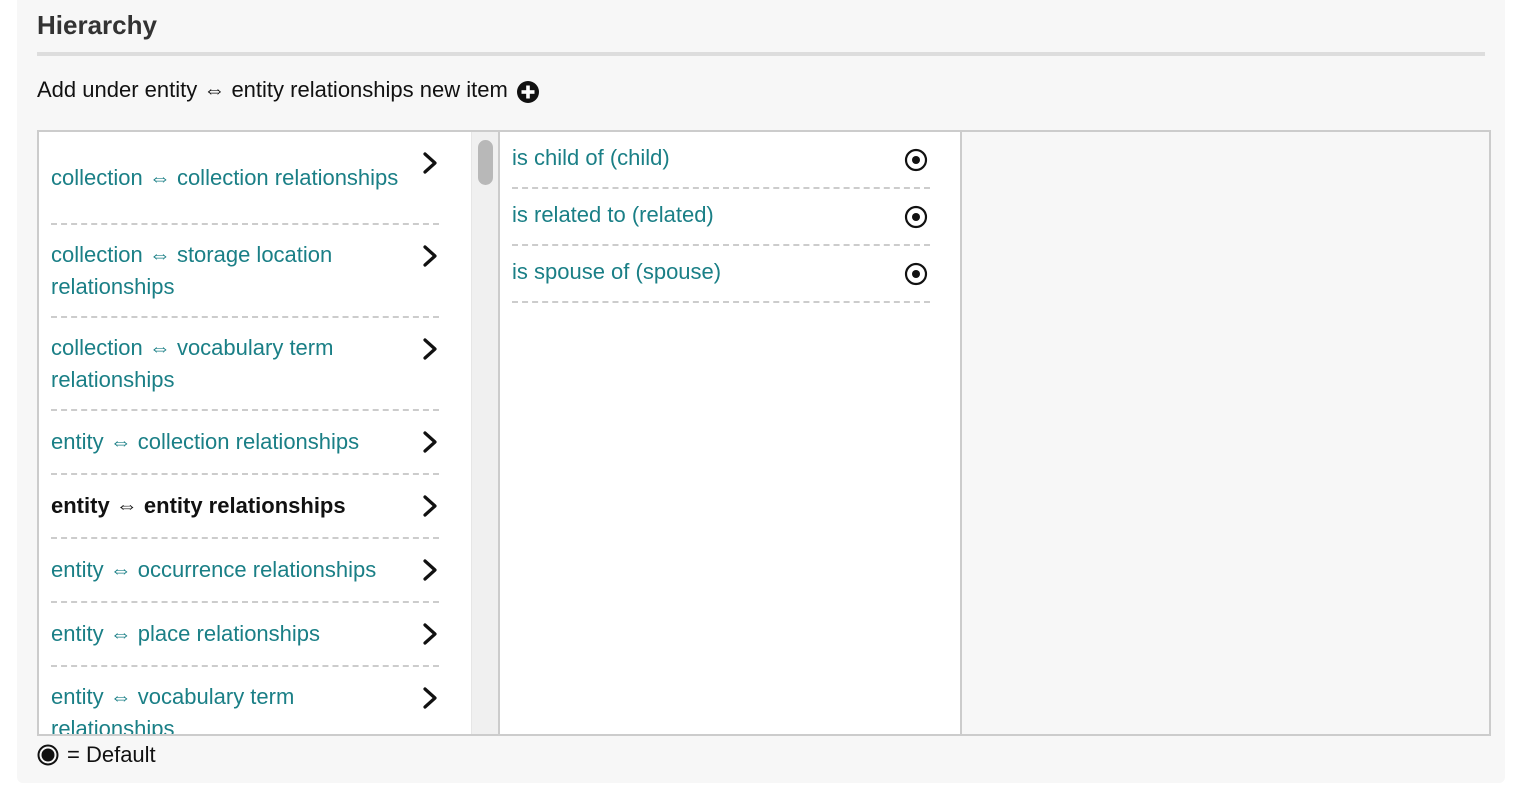  What do you see at coordinates (225, 177) in the screenshot?
I see `list-item-label: collection ⇔ collection relationships` at bounding box center [225, 177].